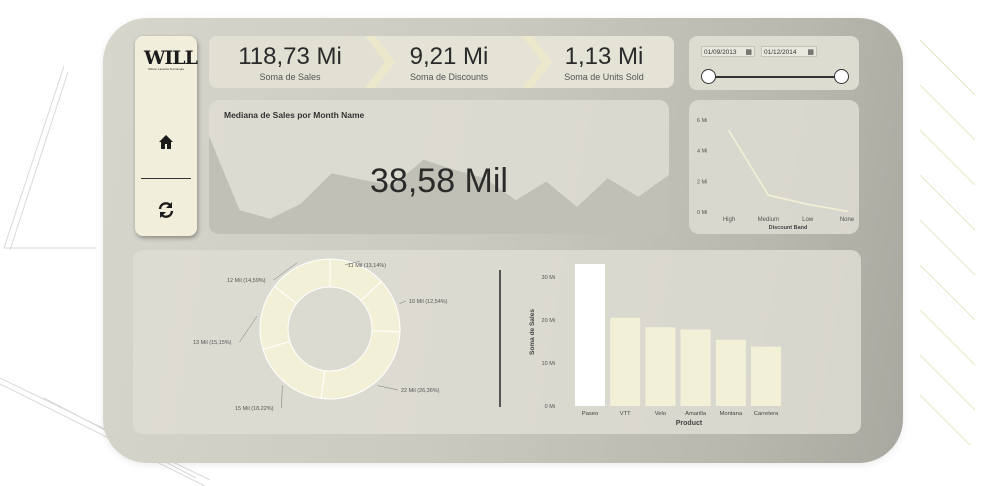 This screenshot has height=486, width=988. What do you see at coordinates (439, 181) in the screenshot?
I see `median-sales-value: 38,58 Mil` at bounding box center [439, 181].